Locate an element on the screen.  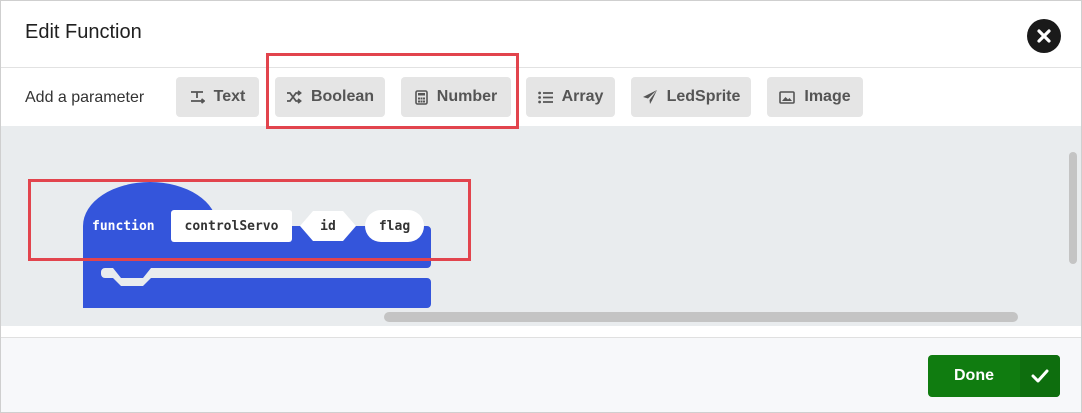
array-button-label: Array is located at coordinates (582, 96).